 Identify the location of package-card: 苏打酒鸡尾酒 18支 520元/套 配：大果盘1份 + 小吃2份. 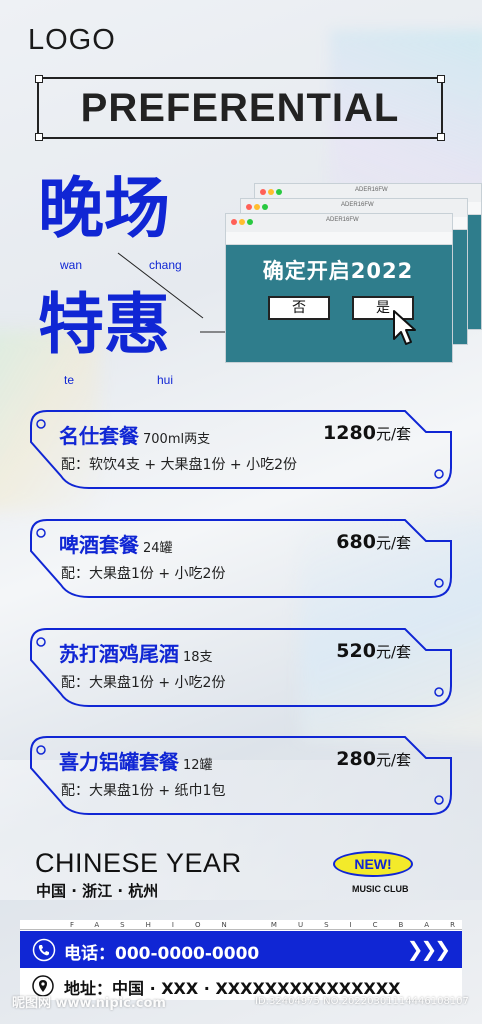
(240, 667).